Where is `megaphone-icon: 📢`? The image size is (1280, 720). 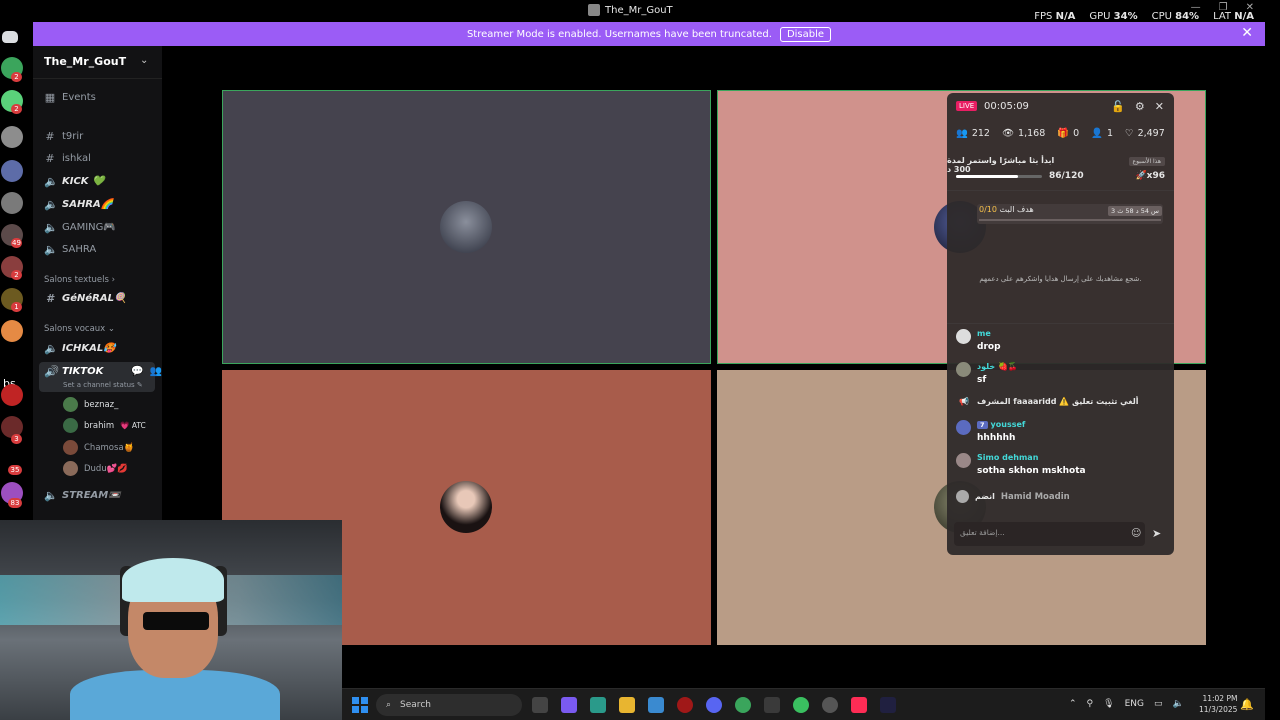
megaphone-icon: 📢 is located at coordinates (964, 401).